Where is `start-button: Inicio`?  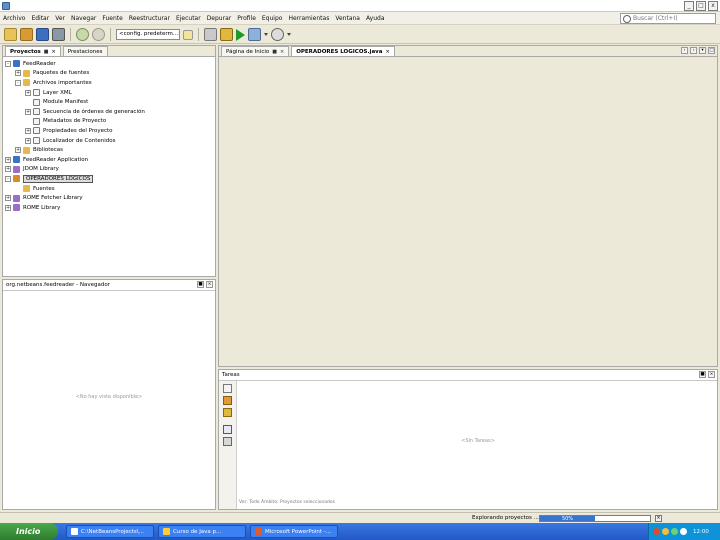
start-button: Inicio is located at coordinates (29, 531).